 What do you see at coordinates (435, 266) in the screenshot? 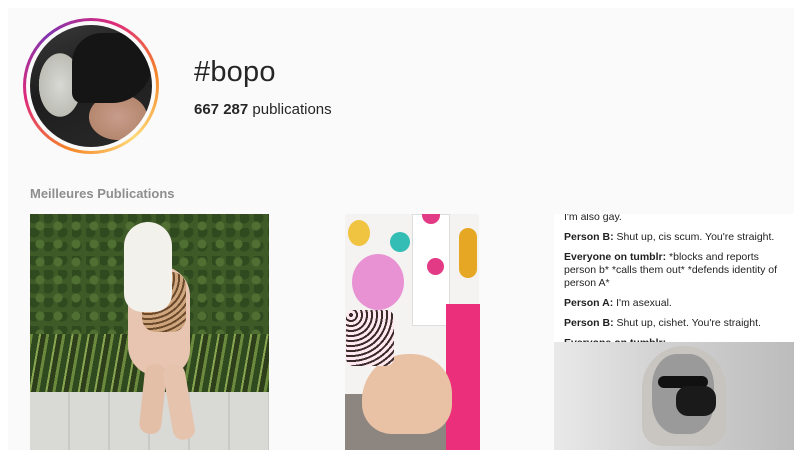
I see `pink-paper-lantern` at bounding box center [435, 266].